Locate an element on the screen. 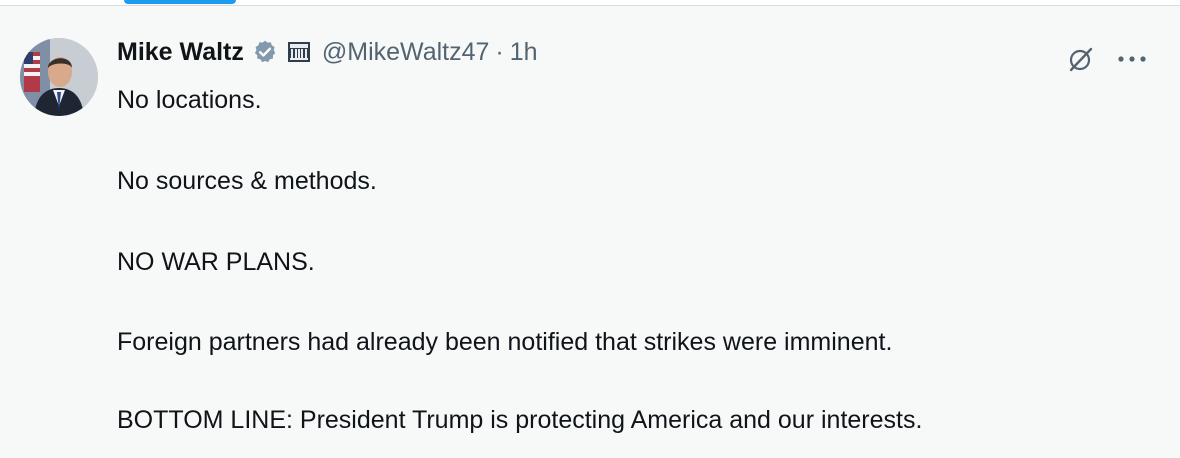 The image size is (1180, 458). tweet-line: NO WAR PLANS. is located at coordinates (216, 262).